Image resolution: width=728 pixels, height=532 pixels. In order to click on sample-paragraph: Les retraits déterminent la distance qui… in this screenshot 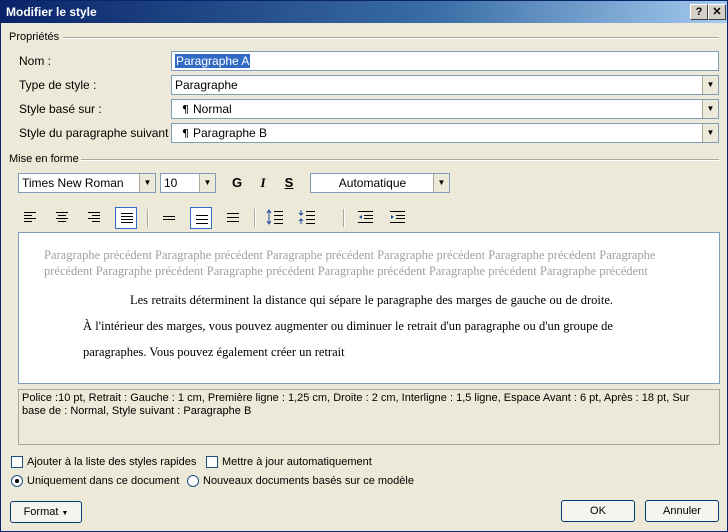, I will do `click(348, 326)`.